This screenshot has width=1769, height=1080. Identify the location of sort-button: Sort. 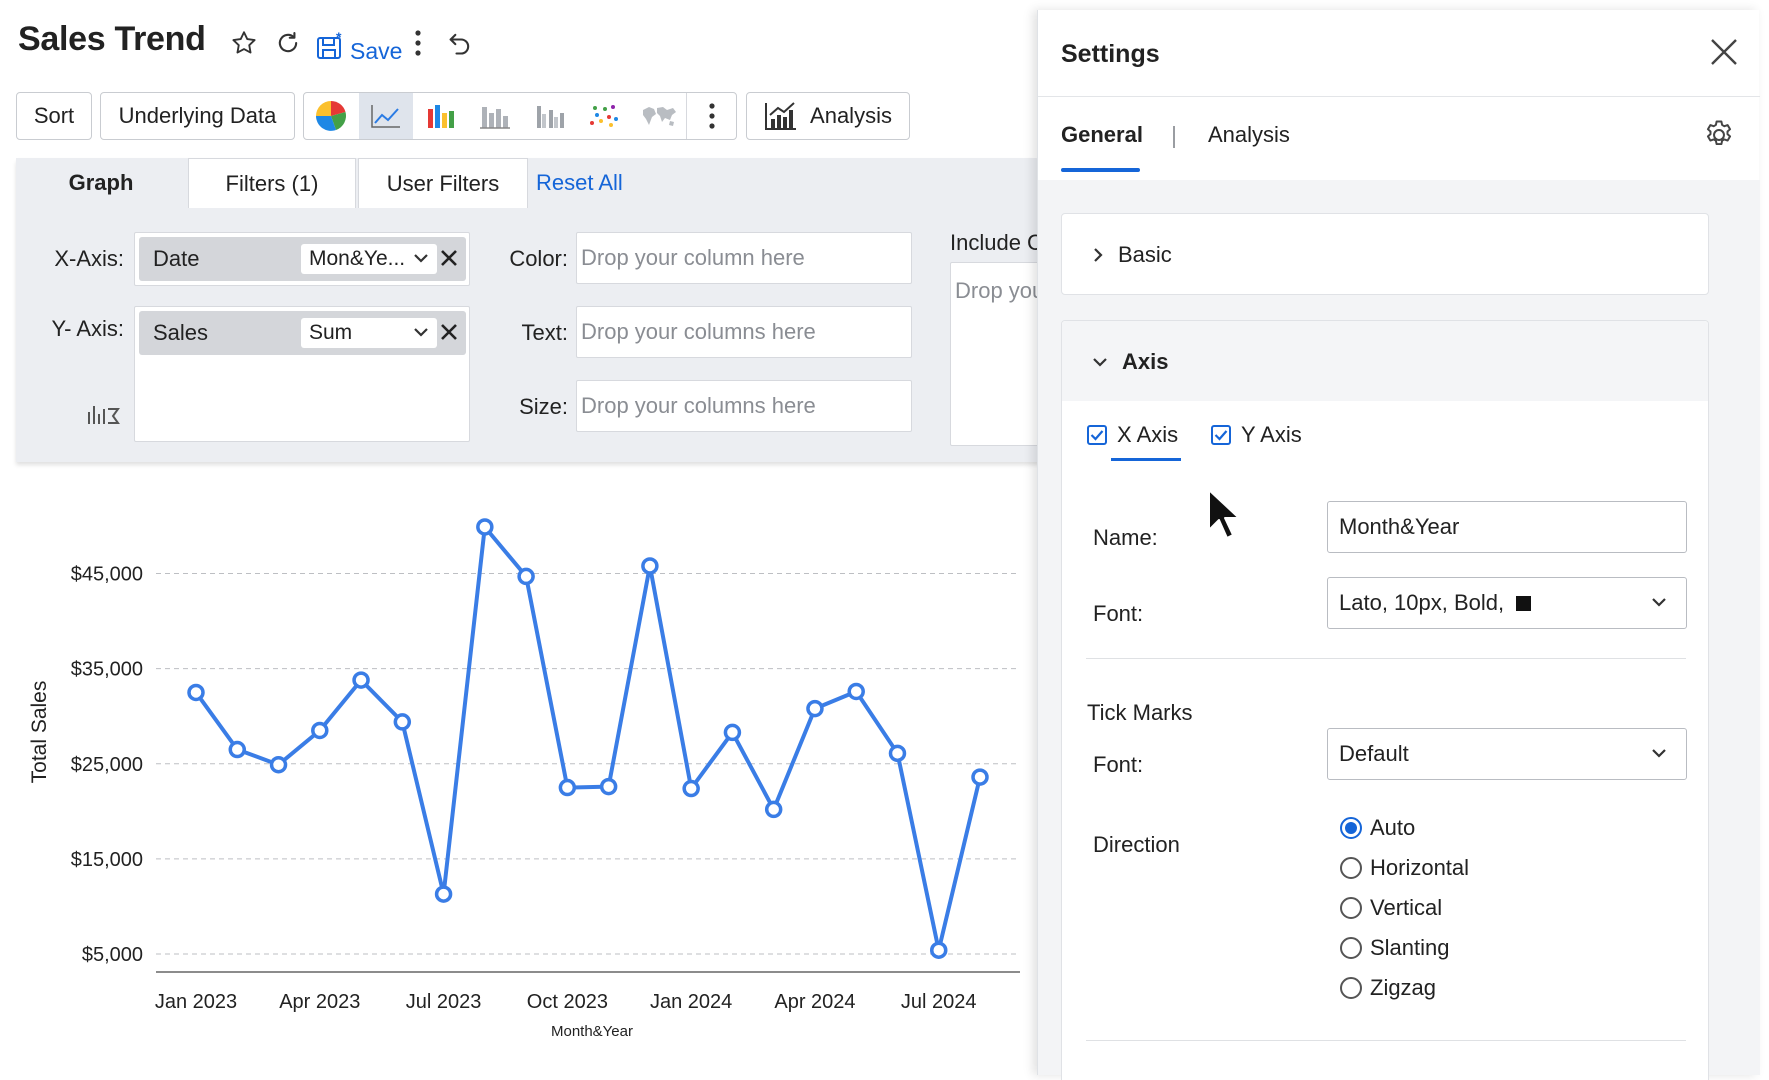
(54, 116).